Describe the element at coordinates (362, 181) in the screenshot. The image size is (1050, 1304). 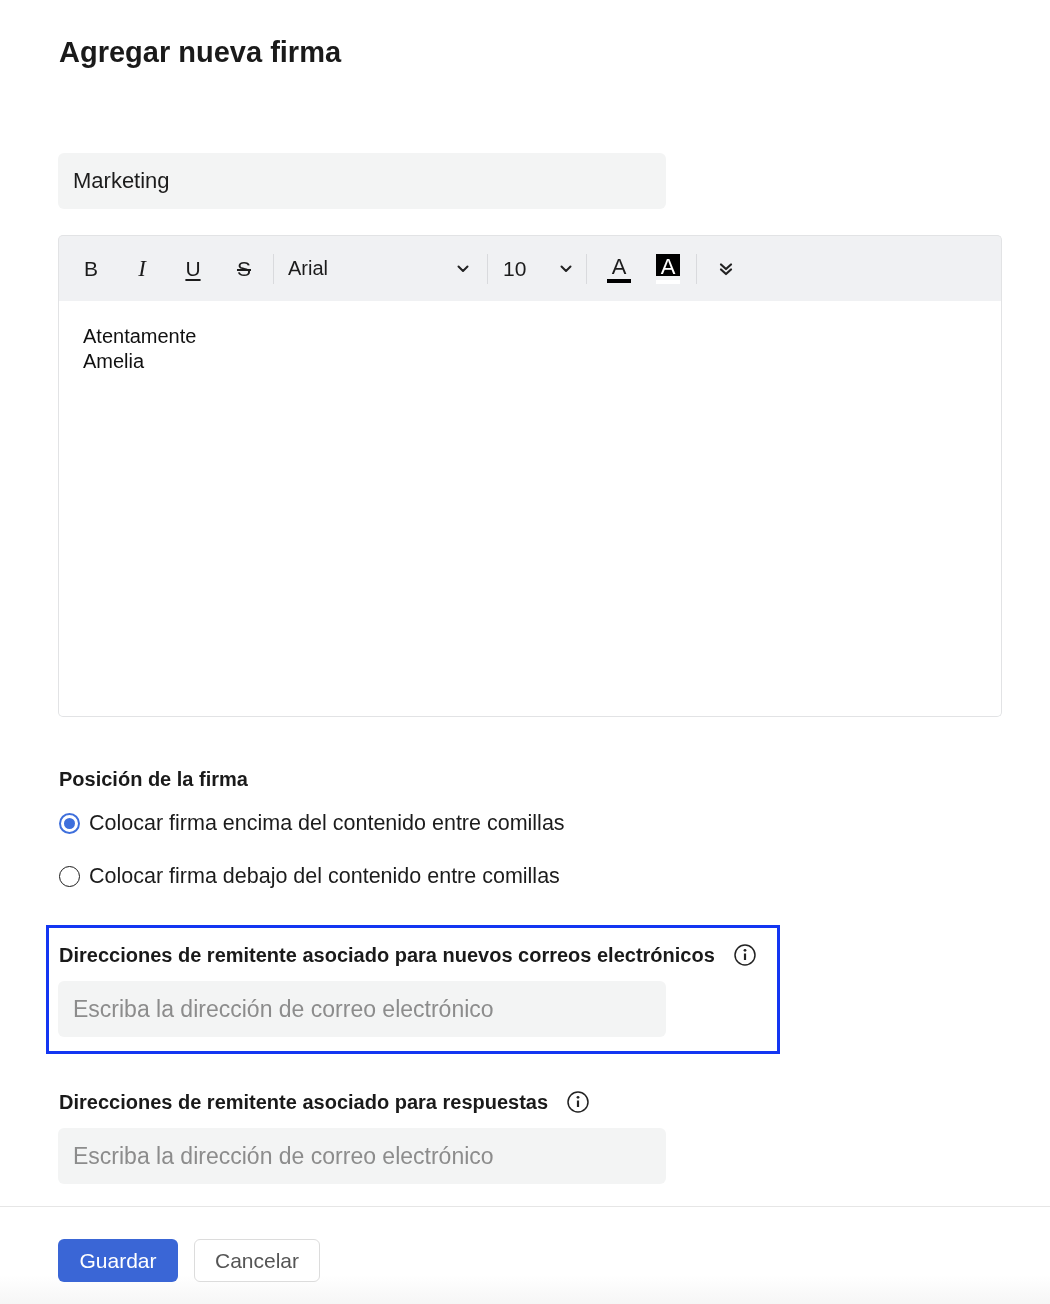
I see `signature-name-field: Marketing` at that location.